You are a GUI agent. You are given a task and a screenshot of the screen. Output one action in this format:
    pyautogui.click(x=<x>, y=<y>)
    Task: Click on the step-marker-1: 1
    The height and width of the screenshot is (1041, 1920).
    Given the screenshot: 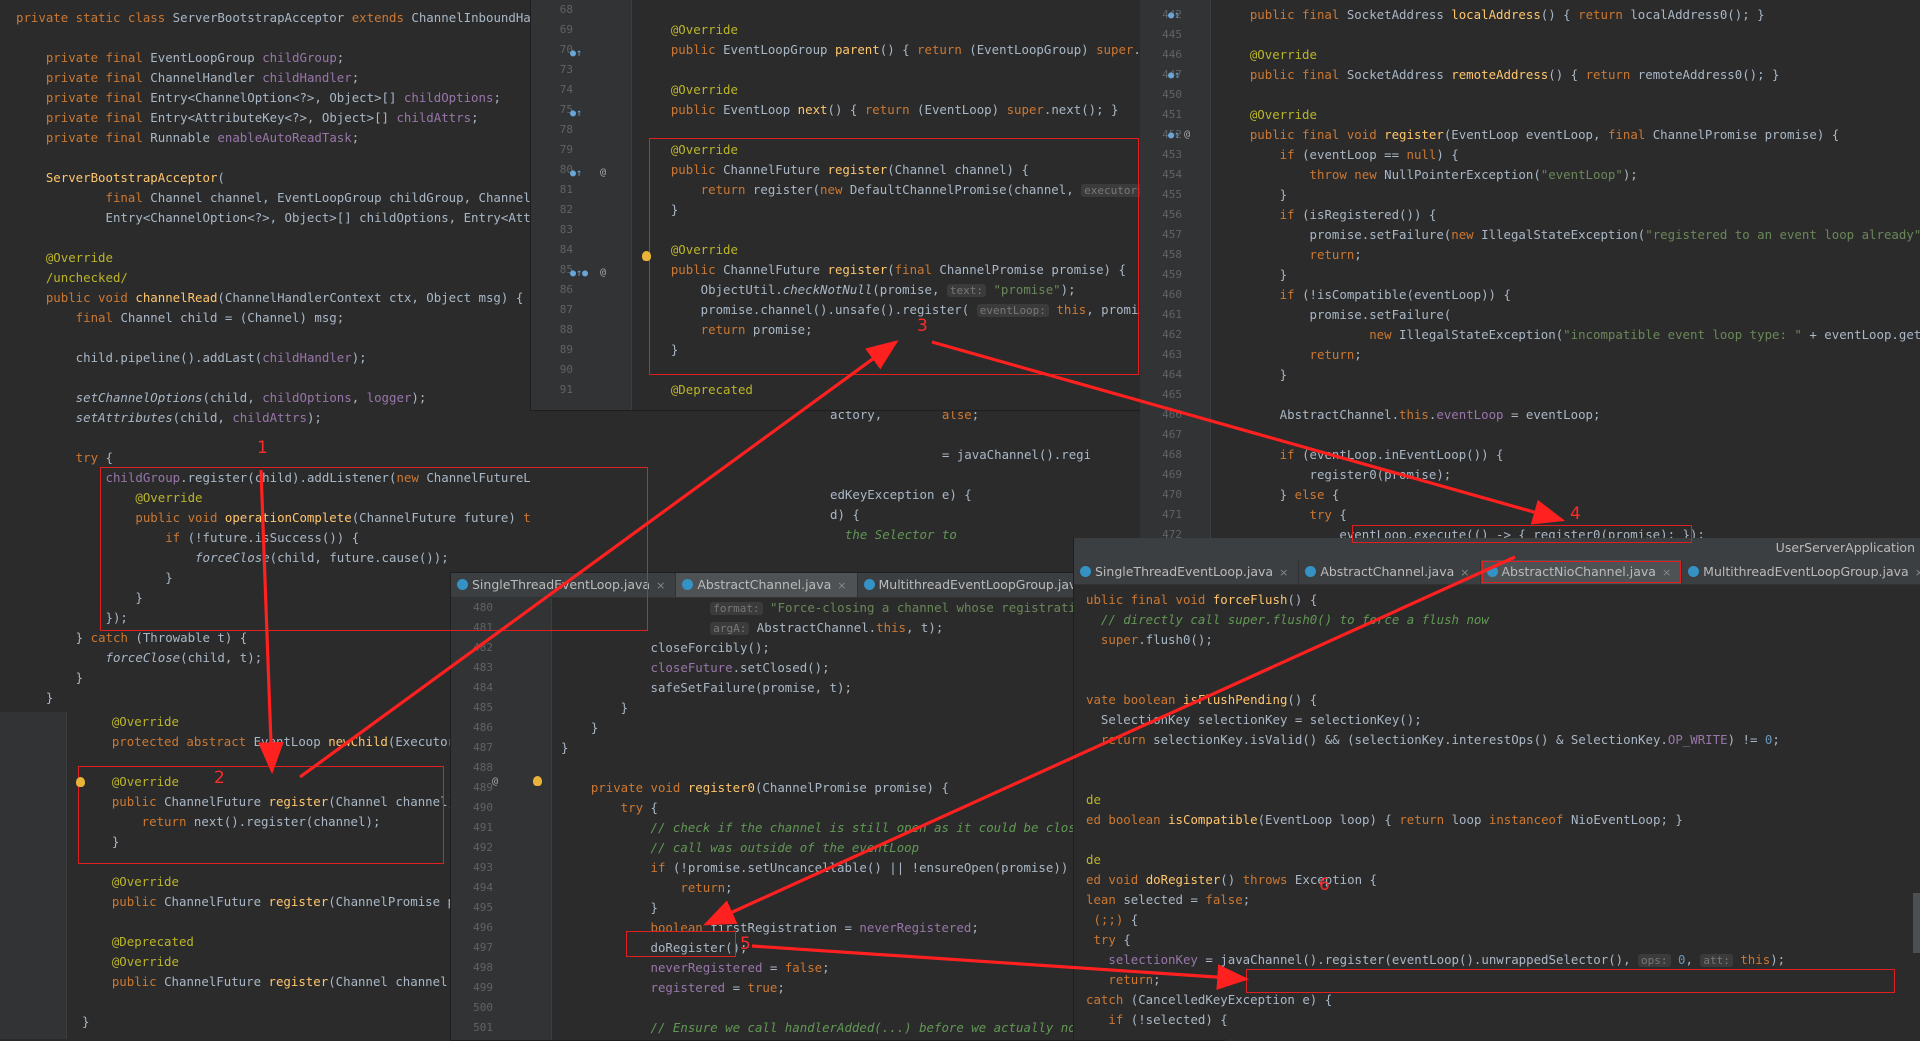 What is the action you would take?
    pyautogui.click(x=262, y=448)
    